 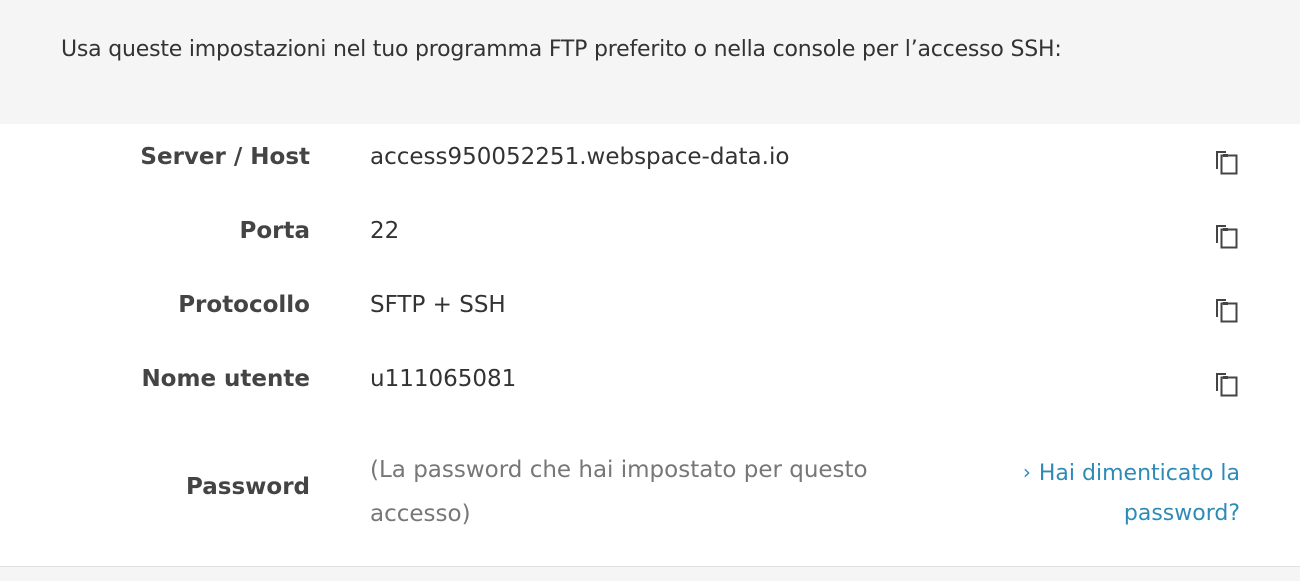 What do you see at coordinates (650, 573) in the screenshot?
I see `bottom-divider` at bounding box center [650, 573].